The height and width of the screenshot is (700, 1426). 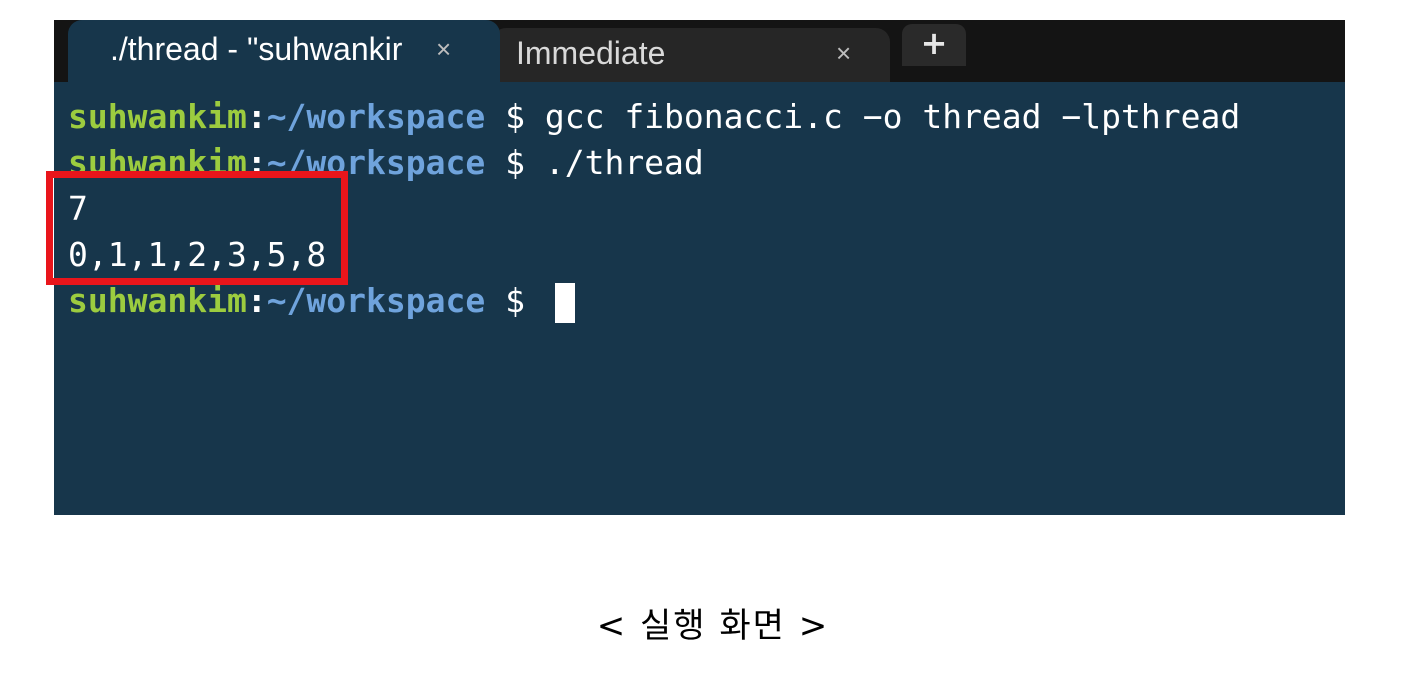 I want to click on tab-bar: Immediate × ./thread - "suhwankir × +, so click(x=699, y=51).